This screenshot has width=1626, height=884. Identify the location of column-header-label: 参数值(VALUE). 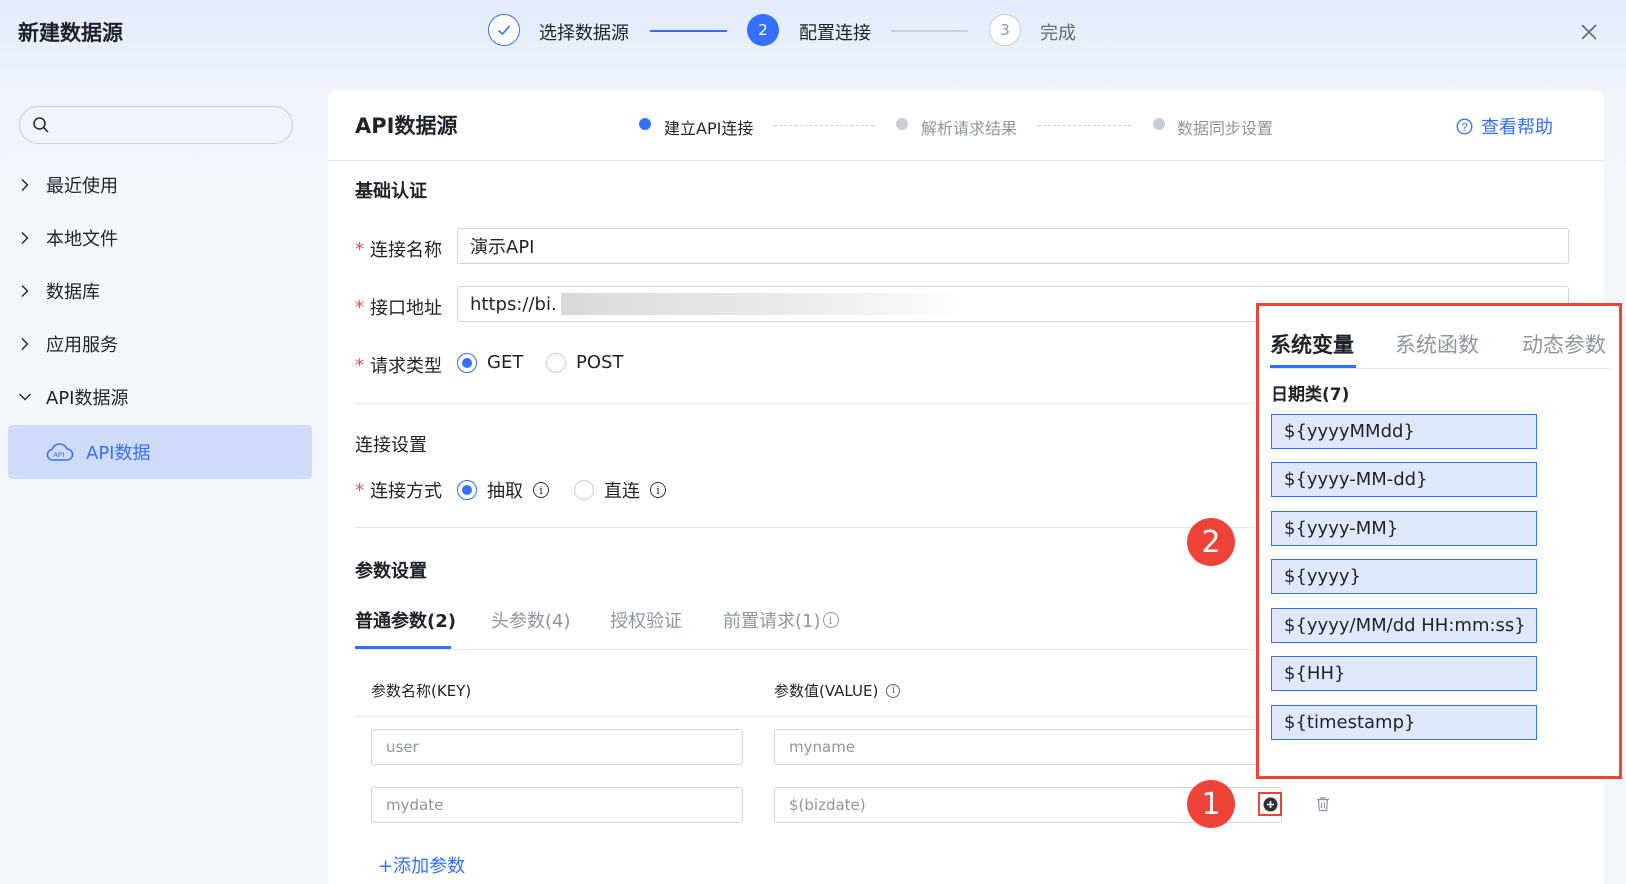
(826, 691).